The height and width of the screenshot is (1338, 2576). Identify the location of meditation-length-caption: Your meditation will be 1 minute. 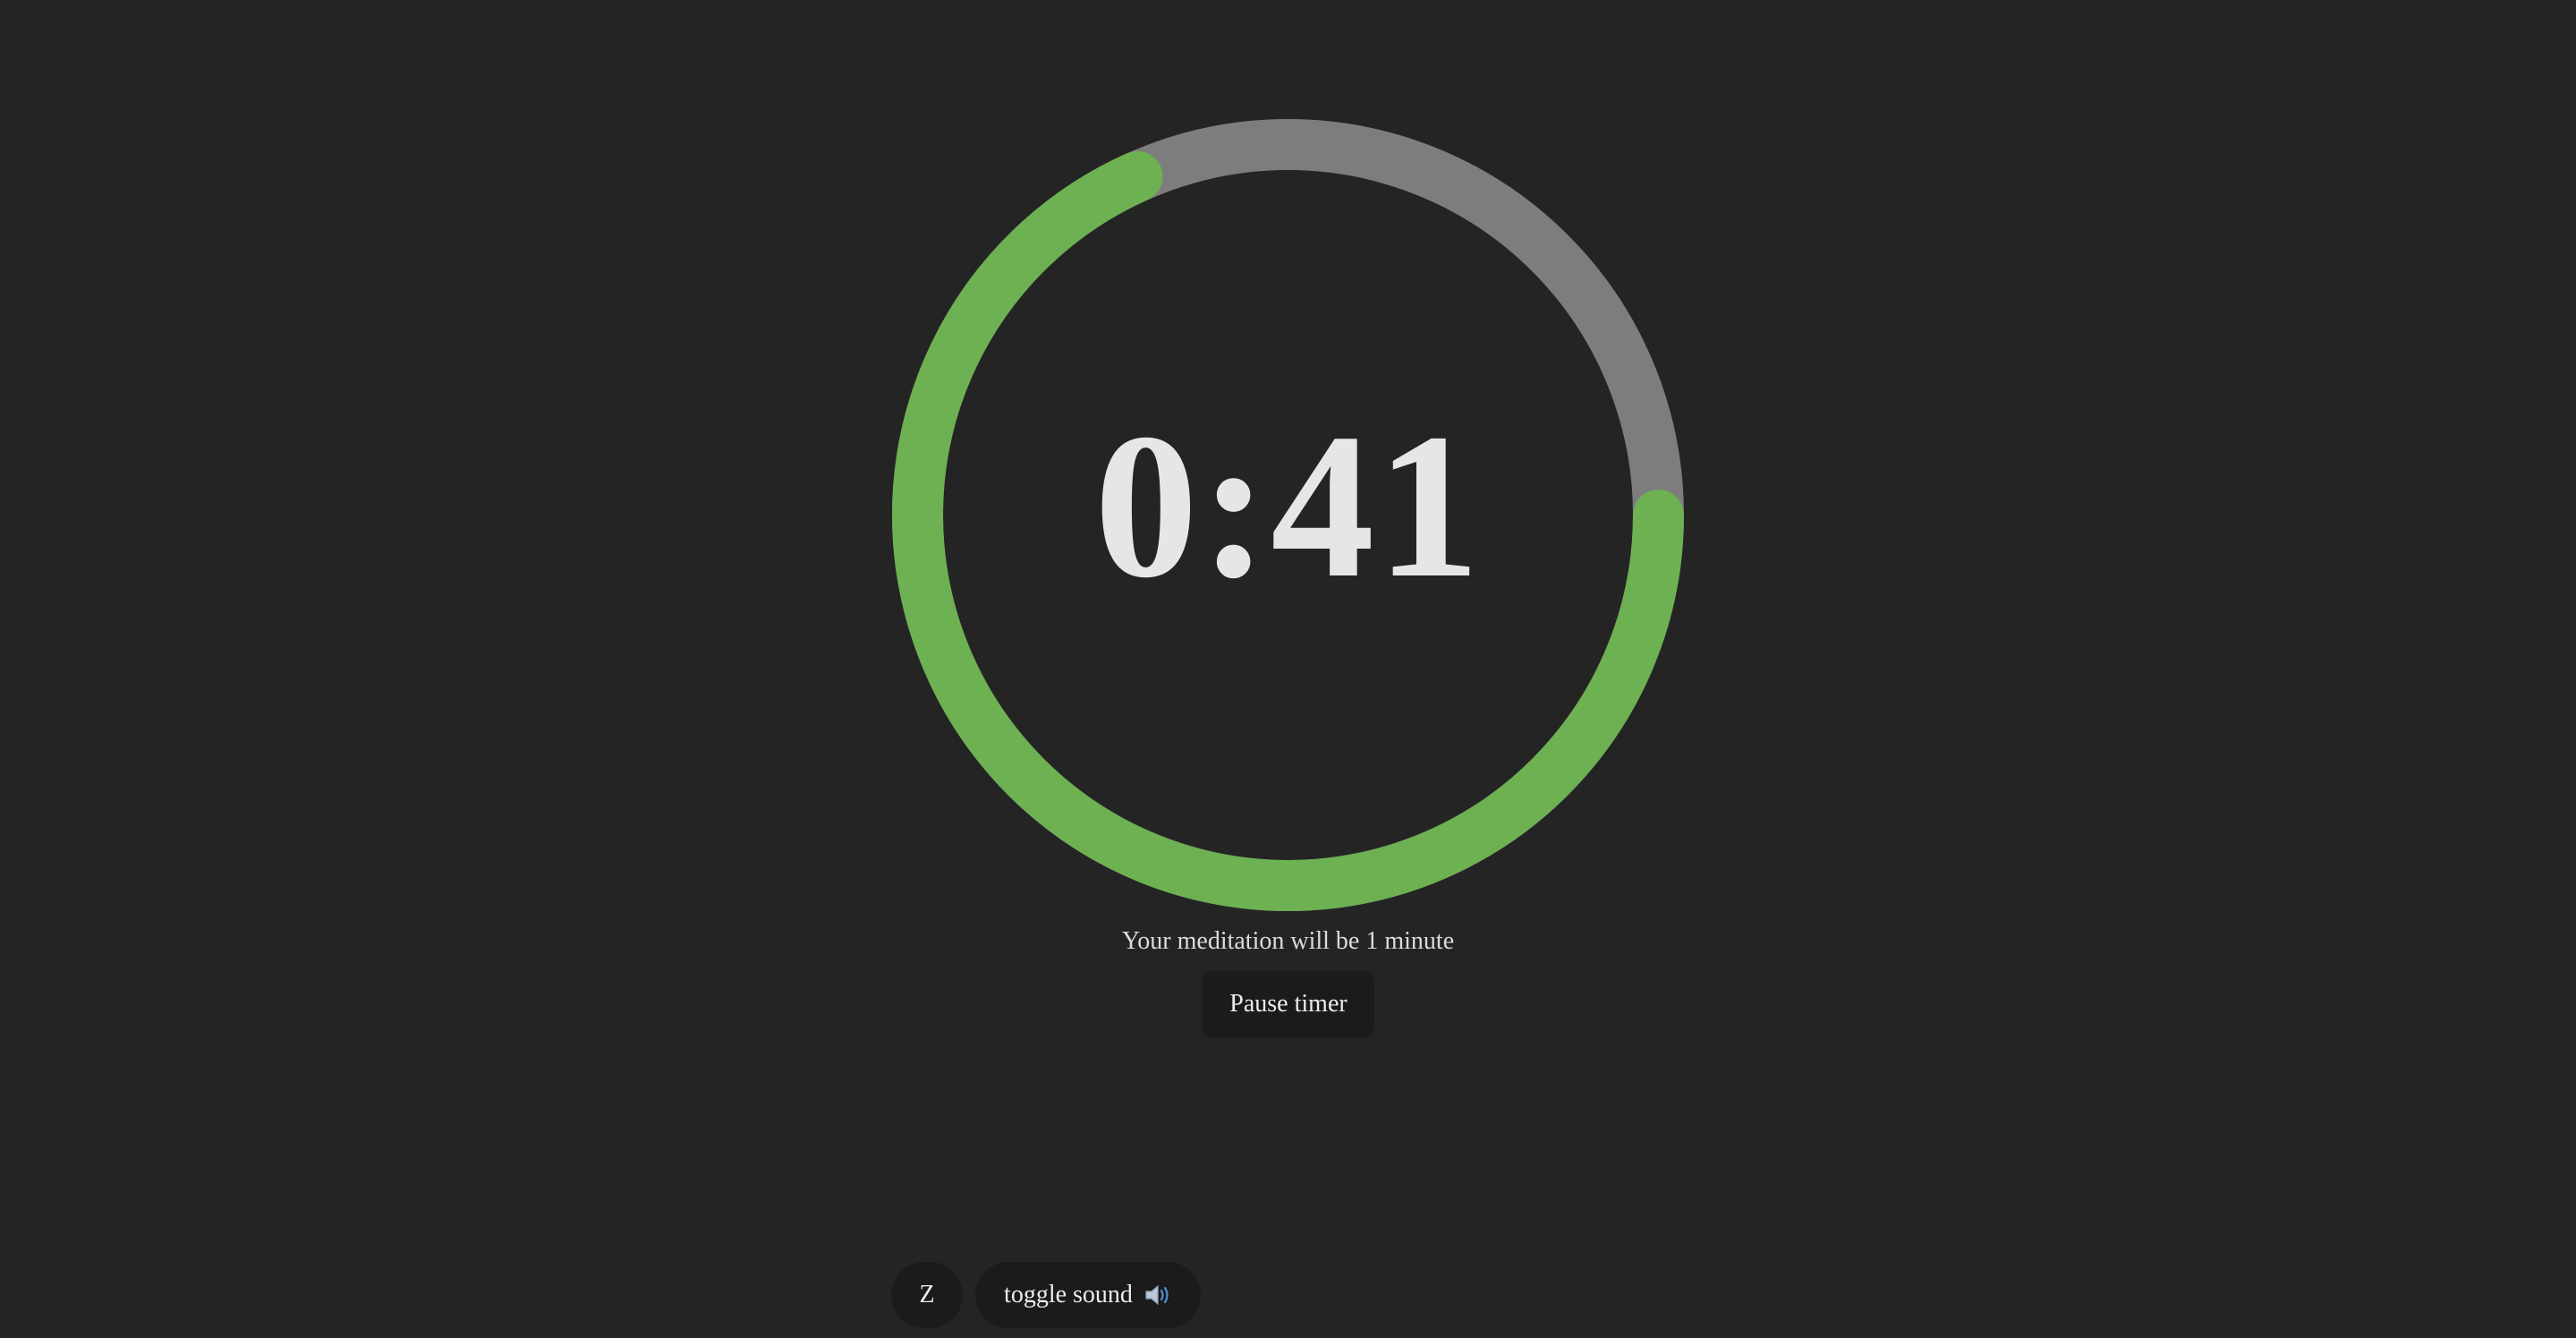
(1288, 941).